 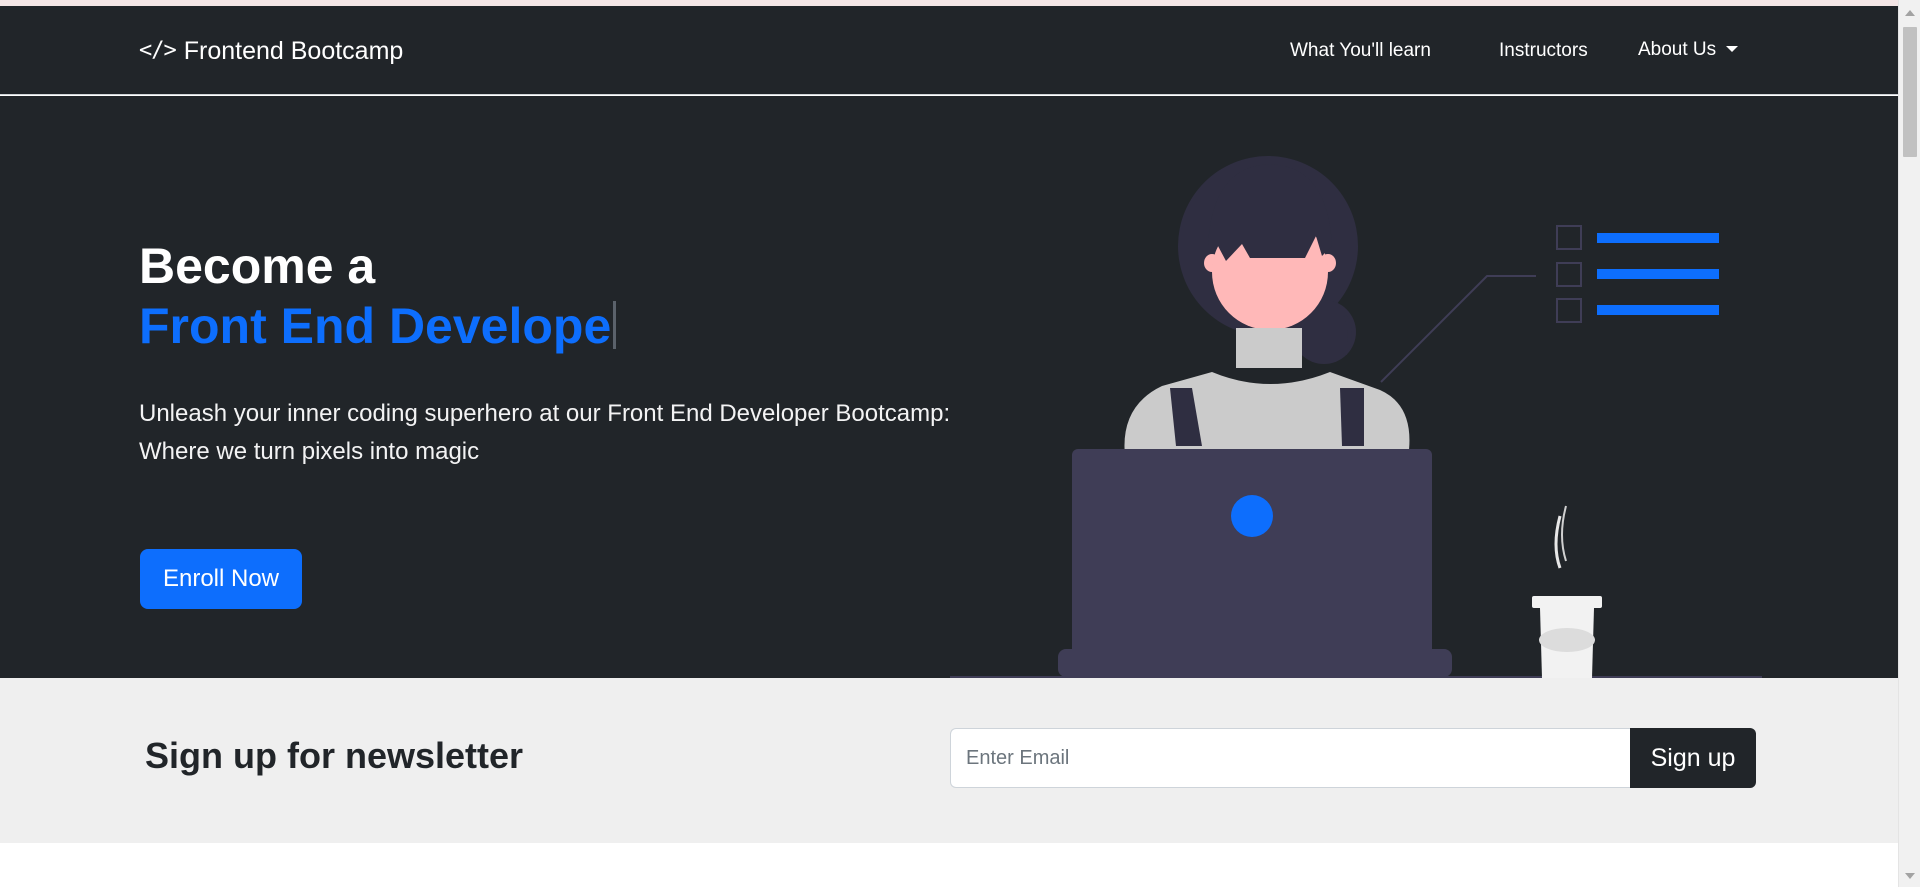 I want to click on hero-title-typed: Front End Develope, so click(x=378, y=326).